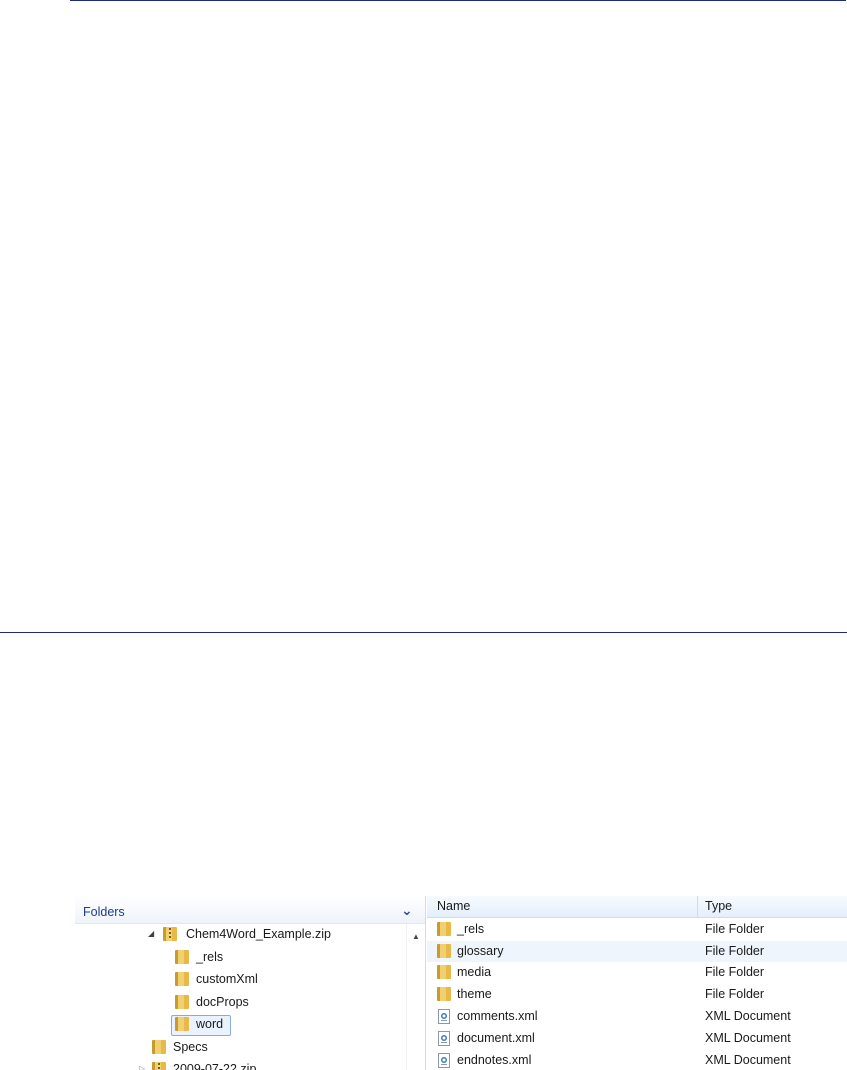 Image resolution: width=847 pixels, height=1070 pixels. I want to click on file-row: _rels File Folder, so click(637, 929).